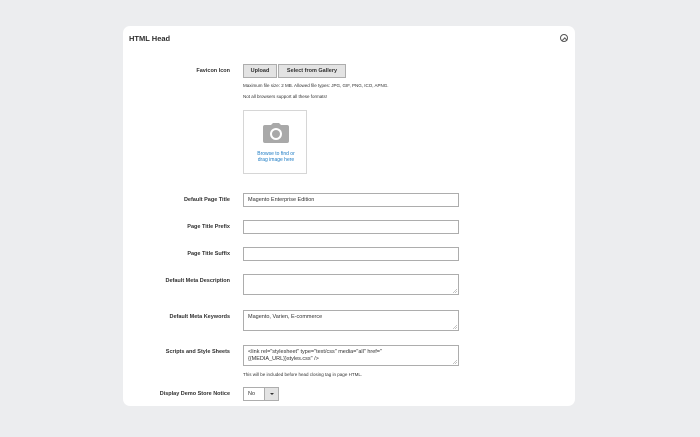 The width and height of the screenshot is (700, 437). Describe the element at coordinates (194, 394) in the screenshot. I see `demo-notice-label: Display Demo Store Notice` at that location.